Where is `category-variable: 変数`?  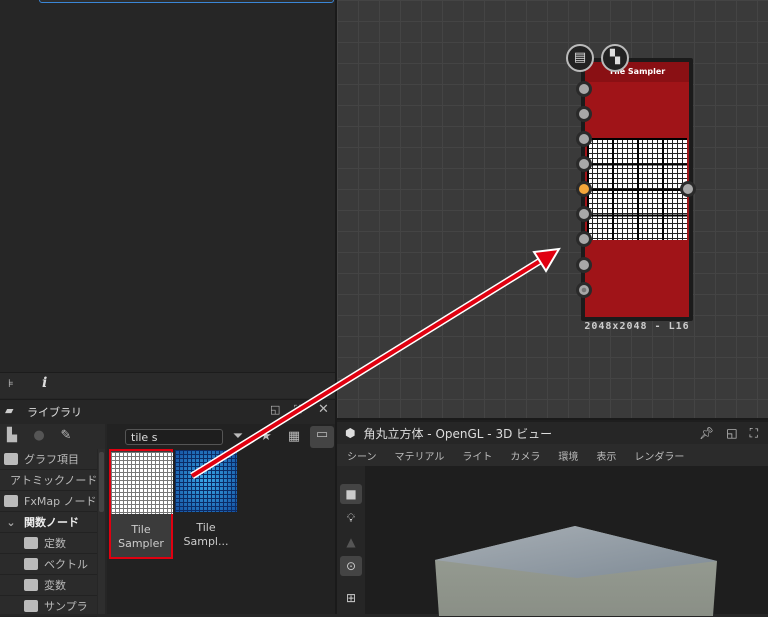 category-variable: 変数 is located at coordinates (48, 585).